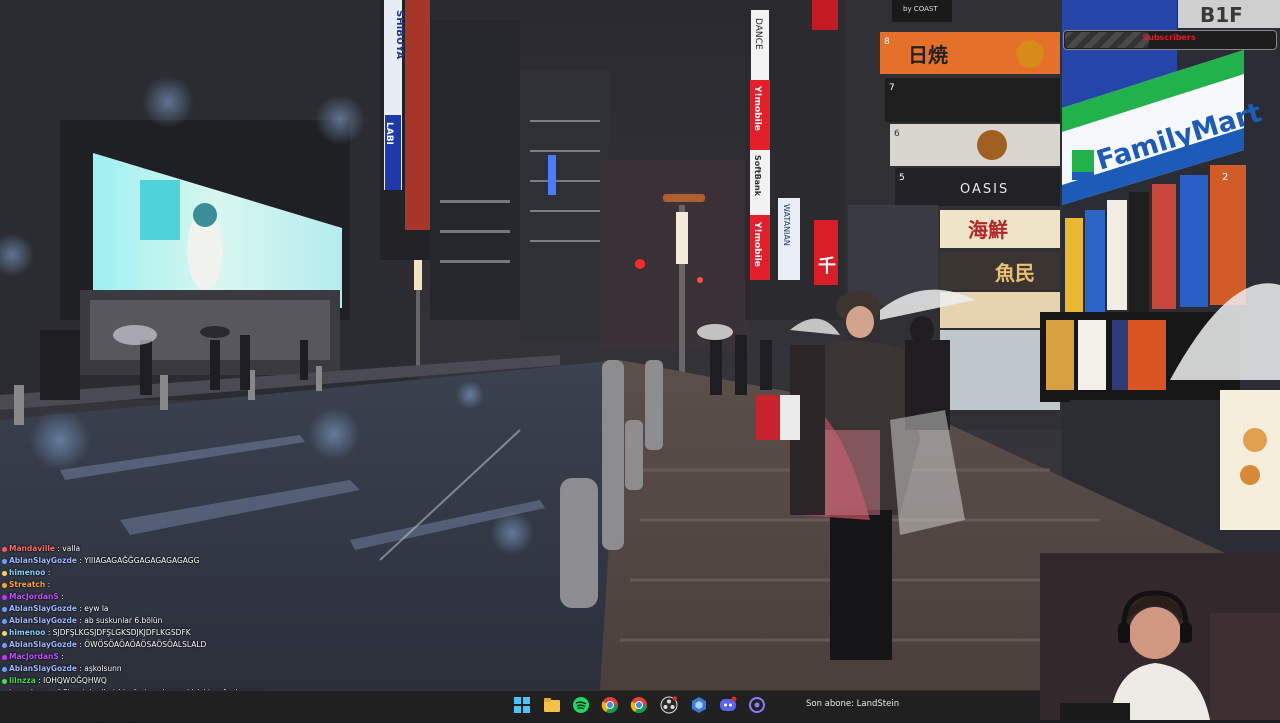 Image resolution: width=1280 pixels, height=723 pixels. What do you see at coordinates (152, 549) in the screenshot?
I see `chat-message: Mandaville : valla` at bounding box center [152, 549].